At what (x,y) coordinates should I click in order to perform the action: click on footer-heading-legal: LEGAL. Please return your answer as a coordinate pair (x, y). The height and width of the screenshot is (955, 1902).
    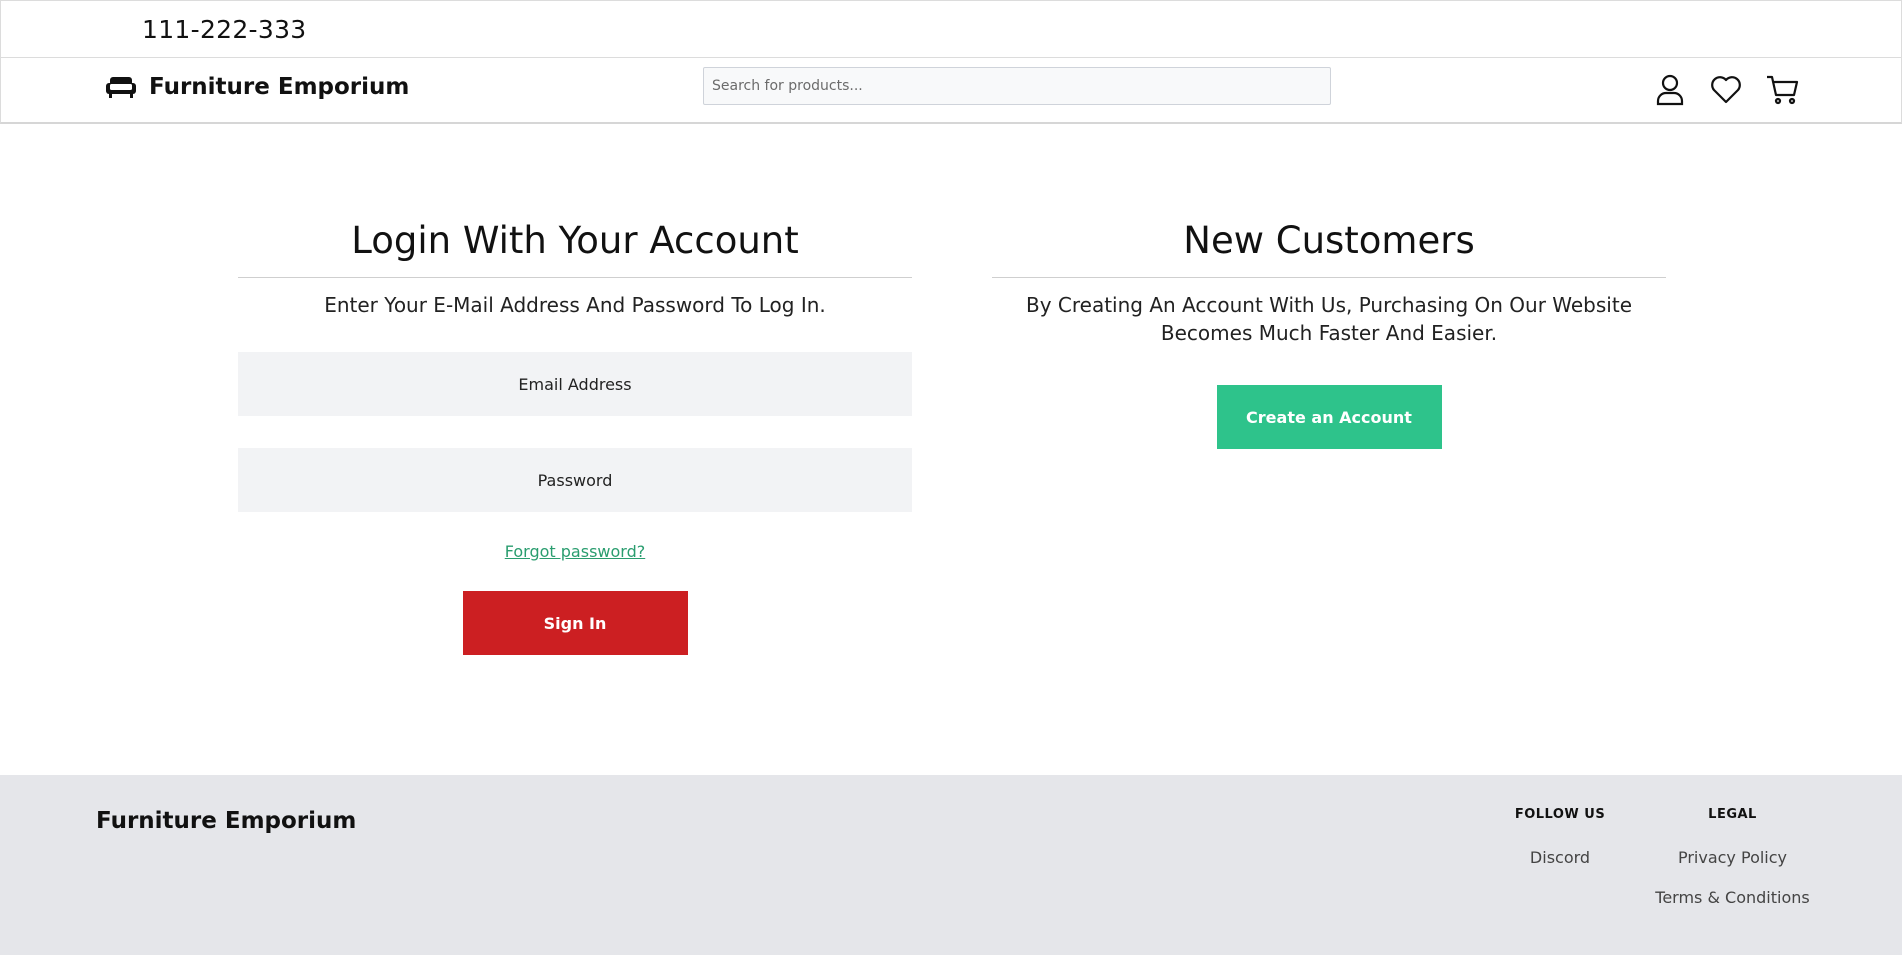
    Looking at the image, I should click on (1732, 814).